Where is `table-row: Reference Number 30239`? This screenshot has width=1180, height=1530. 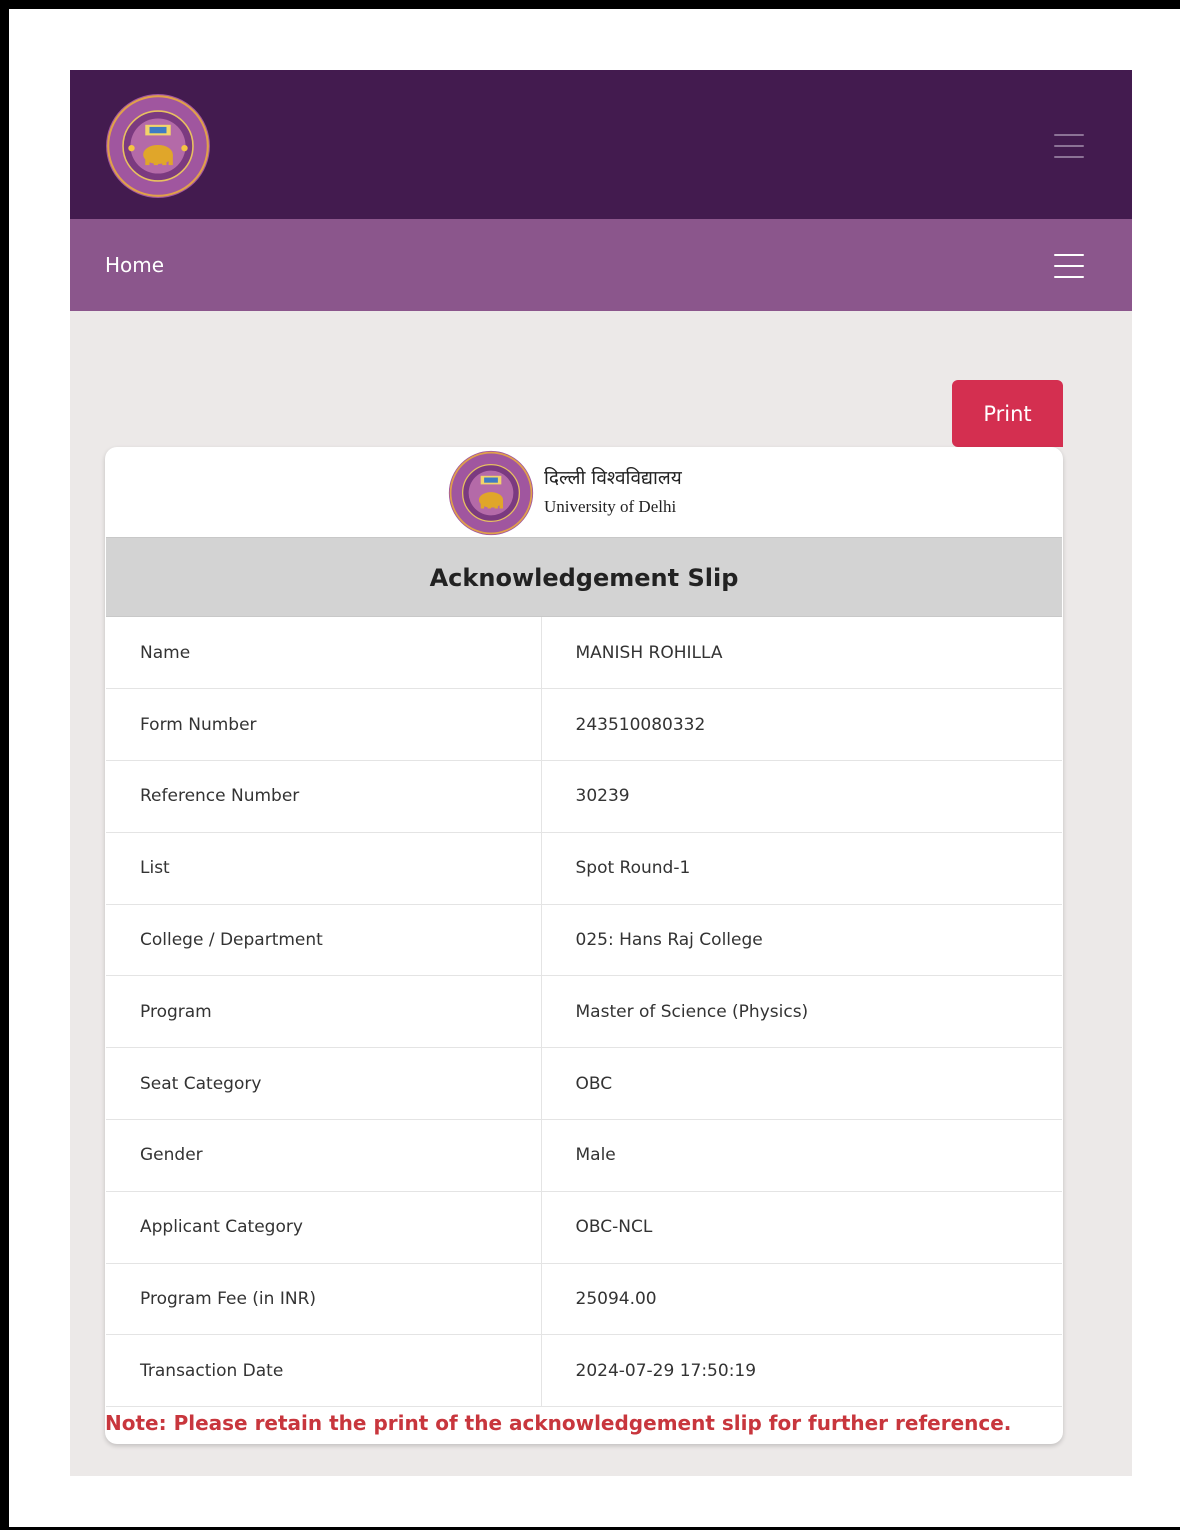
table-row: Reference Number 30239 is located at coordinates (584, 796).